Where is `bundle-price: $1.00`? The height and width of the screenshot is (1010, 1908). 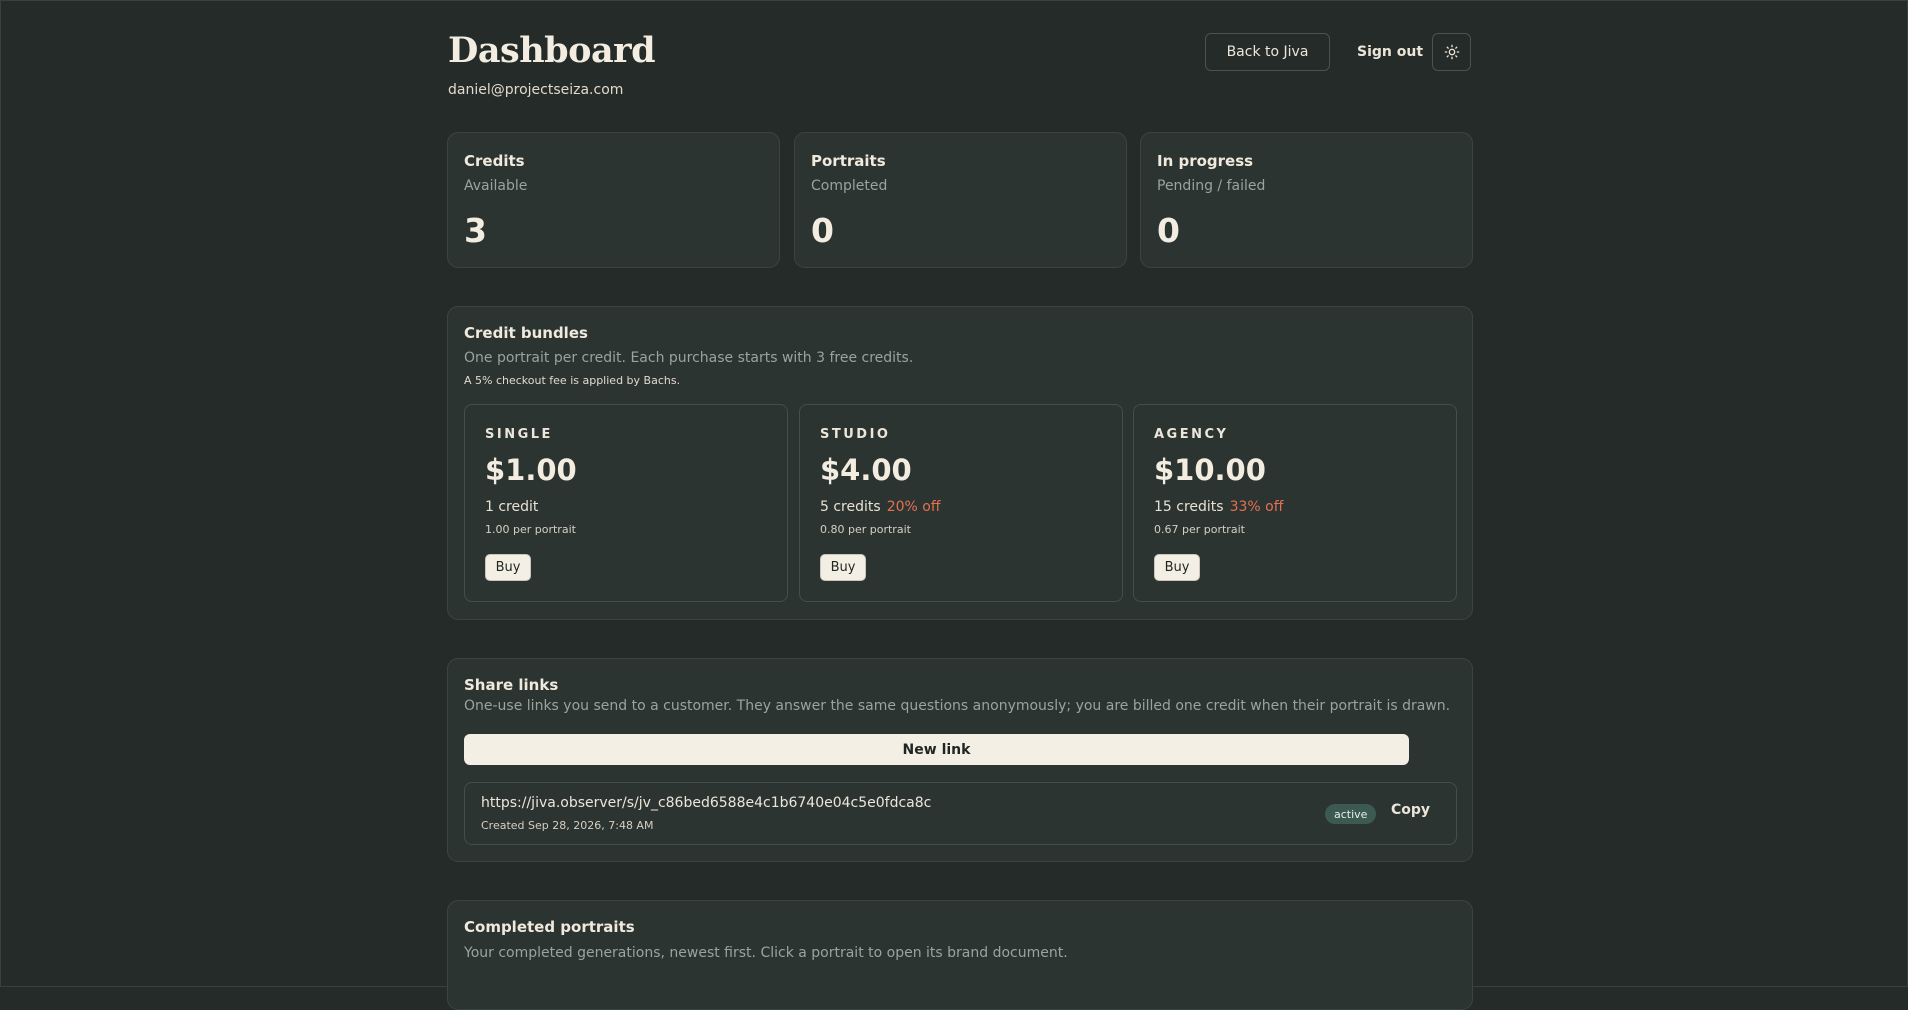 bundle-price: $1.00 is located at coordinates (531, 470).